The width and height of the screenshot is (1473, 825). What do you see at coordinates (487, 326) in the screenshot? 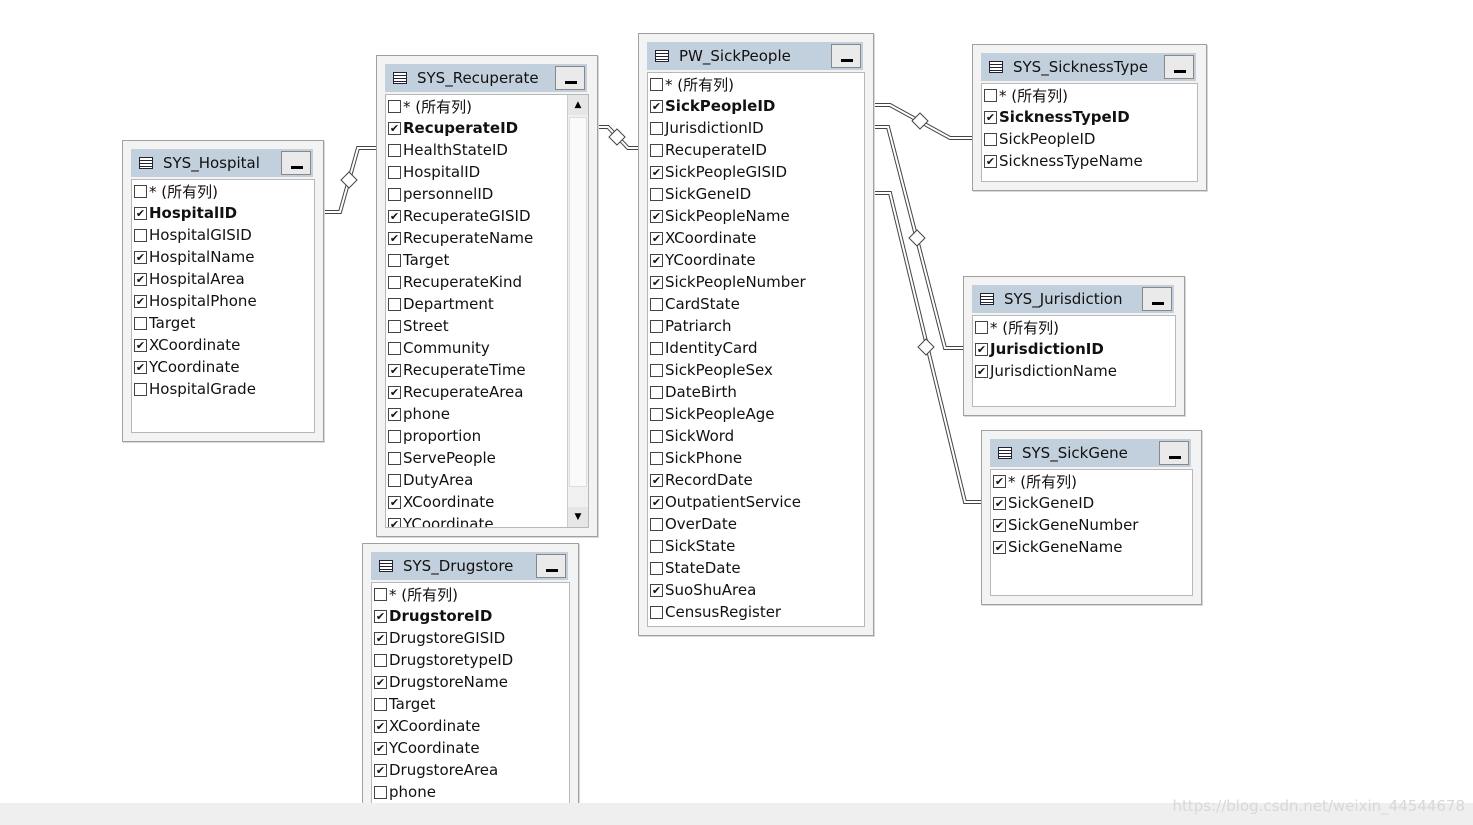
I see `column-row: Street` at bounding box center [487, 326].